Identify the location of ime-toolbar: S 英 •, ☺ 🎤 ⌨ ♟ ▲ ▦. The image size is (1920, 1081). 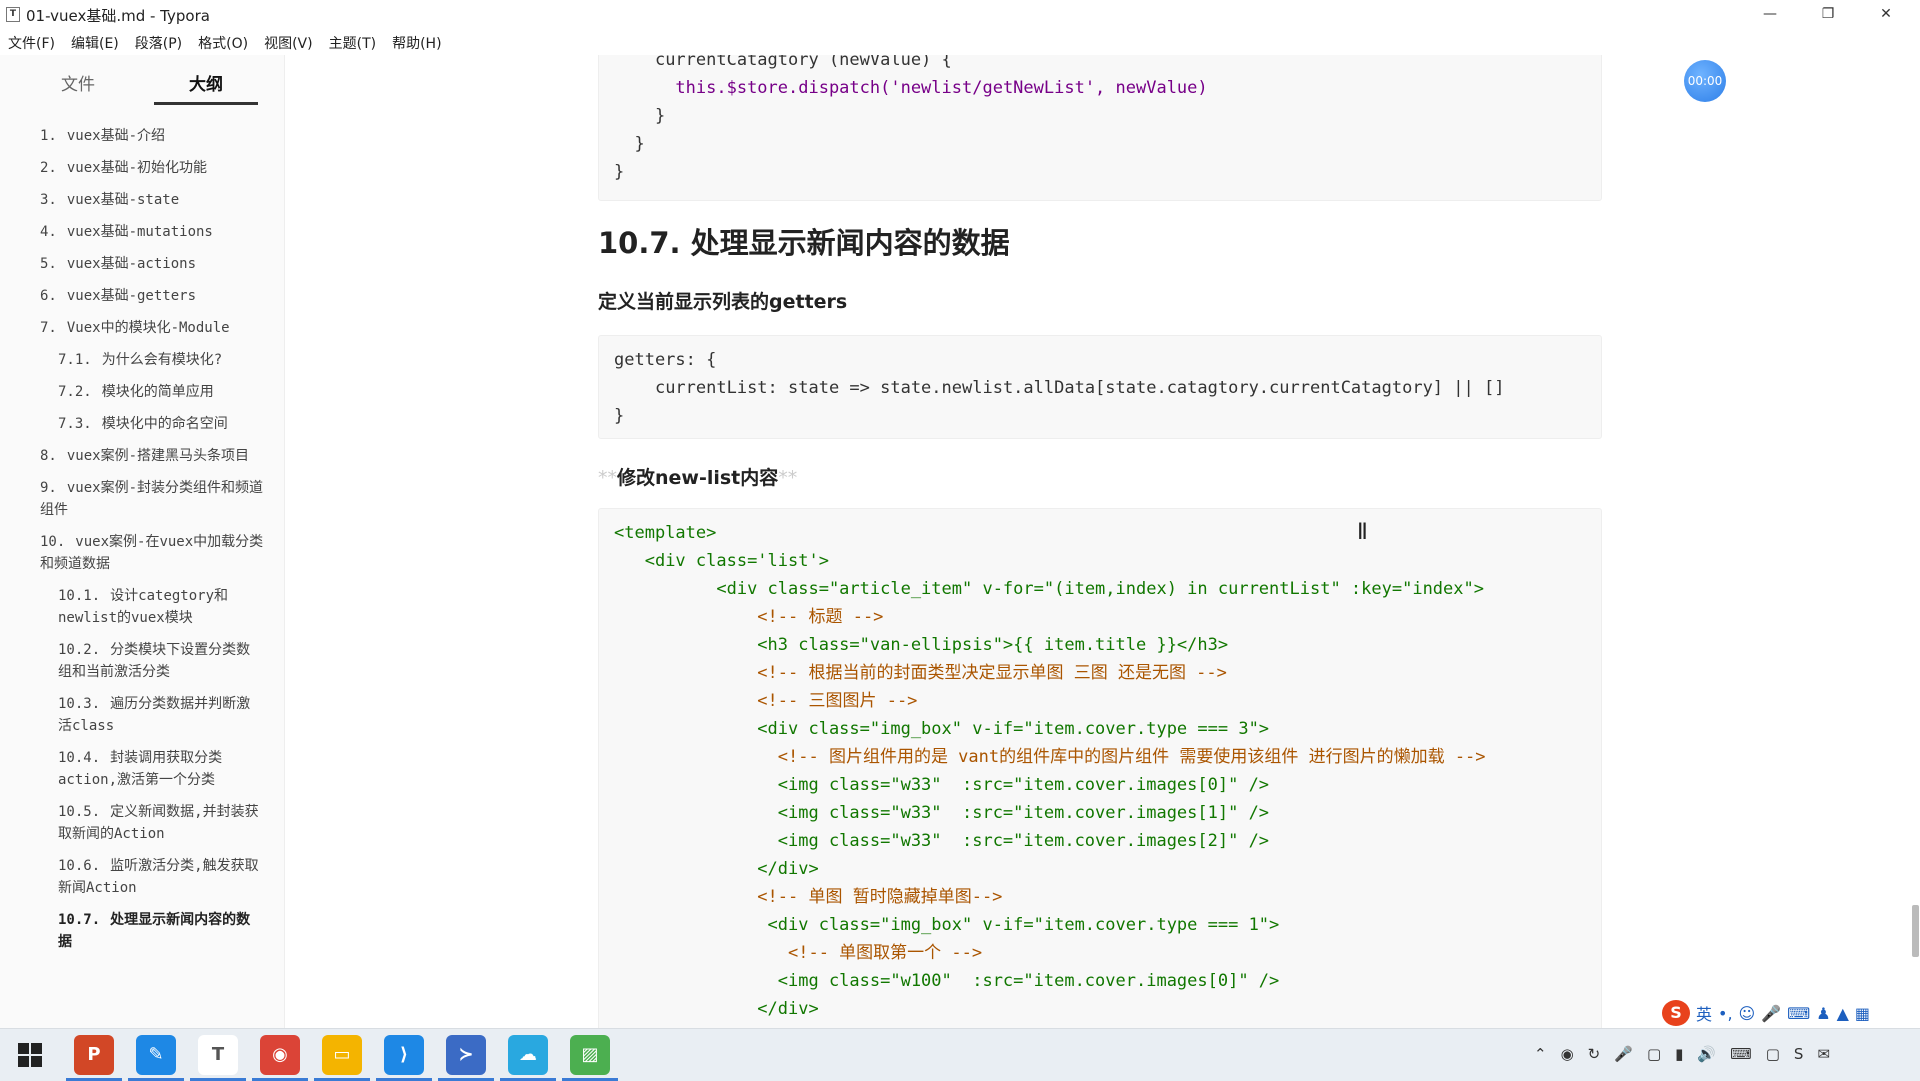
(1766, 1013).